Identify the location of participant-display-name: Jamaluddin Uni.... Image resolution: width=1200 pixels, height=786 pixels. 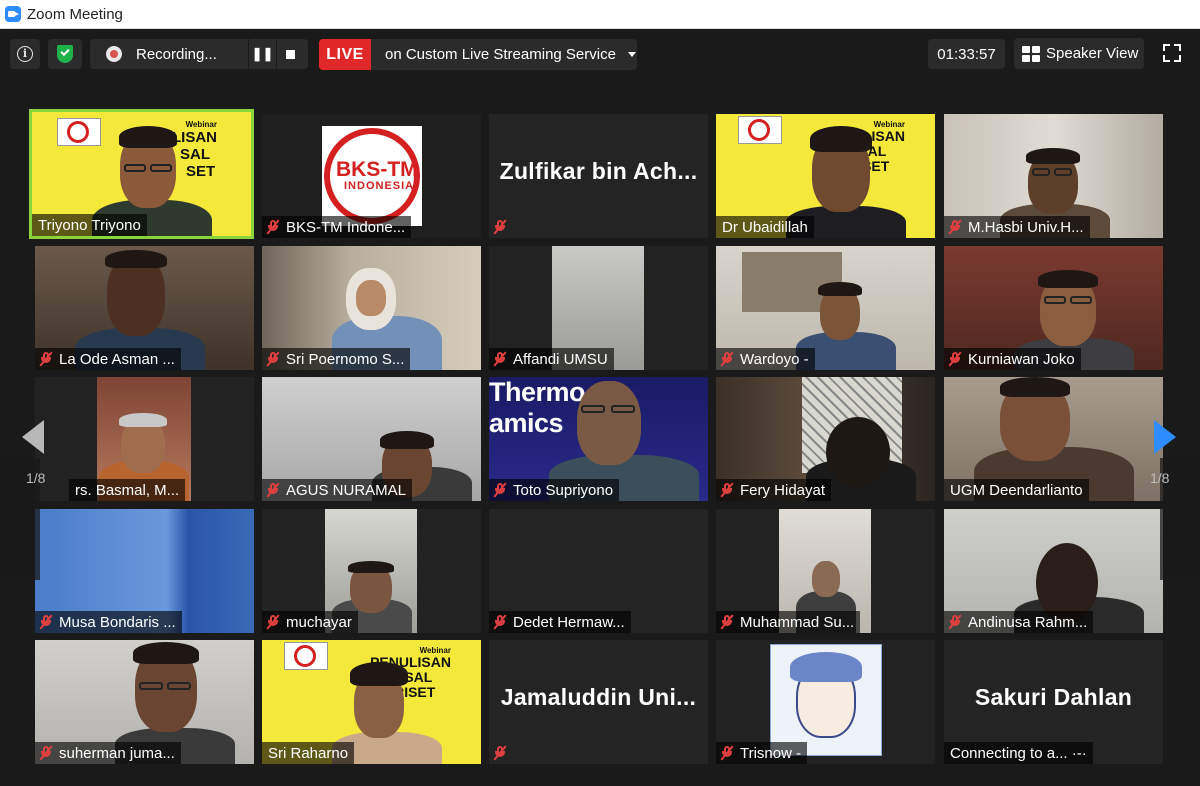
(598, 697).